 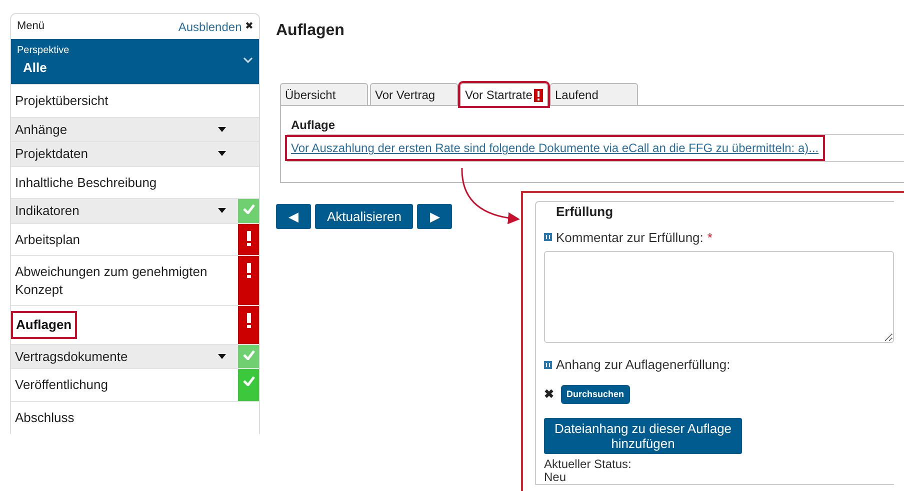 I want to click on alert-icon, so click(x=538, y=95).